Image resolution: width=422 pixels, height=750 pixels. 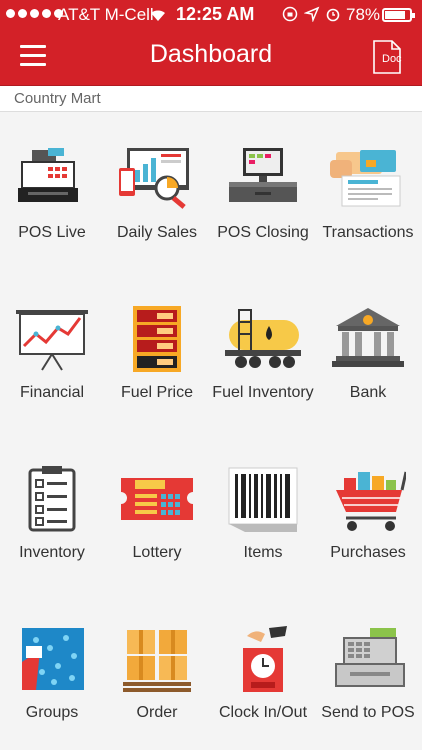 I want to click on tile-purchases: Purchases, so click(x=368, y=507).